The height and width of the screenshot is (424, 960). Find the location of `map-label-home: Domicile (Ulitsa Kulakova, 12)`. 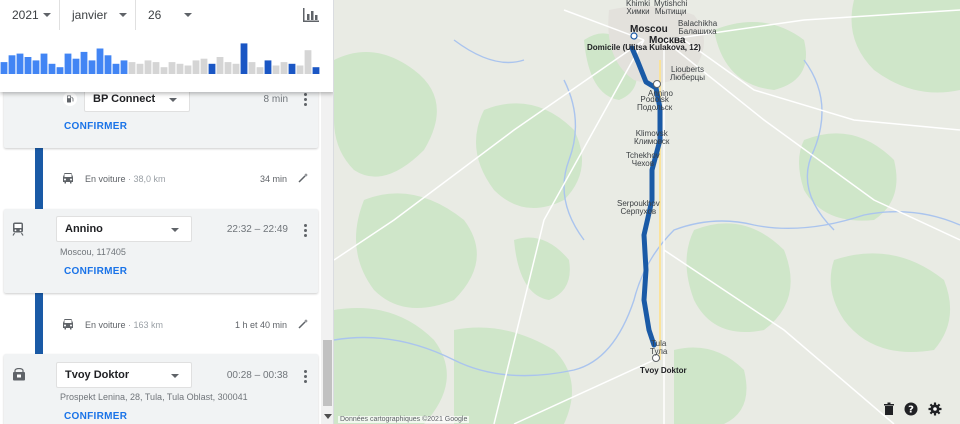

map-label-home: Domicile (Ulitsa Kulakova, 12) is located at coordinates (644, 47).